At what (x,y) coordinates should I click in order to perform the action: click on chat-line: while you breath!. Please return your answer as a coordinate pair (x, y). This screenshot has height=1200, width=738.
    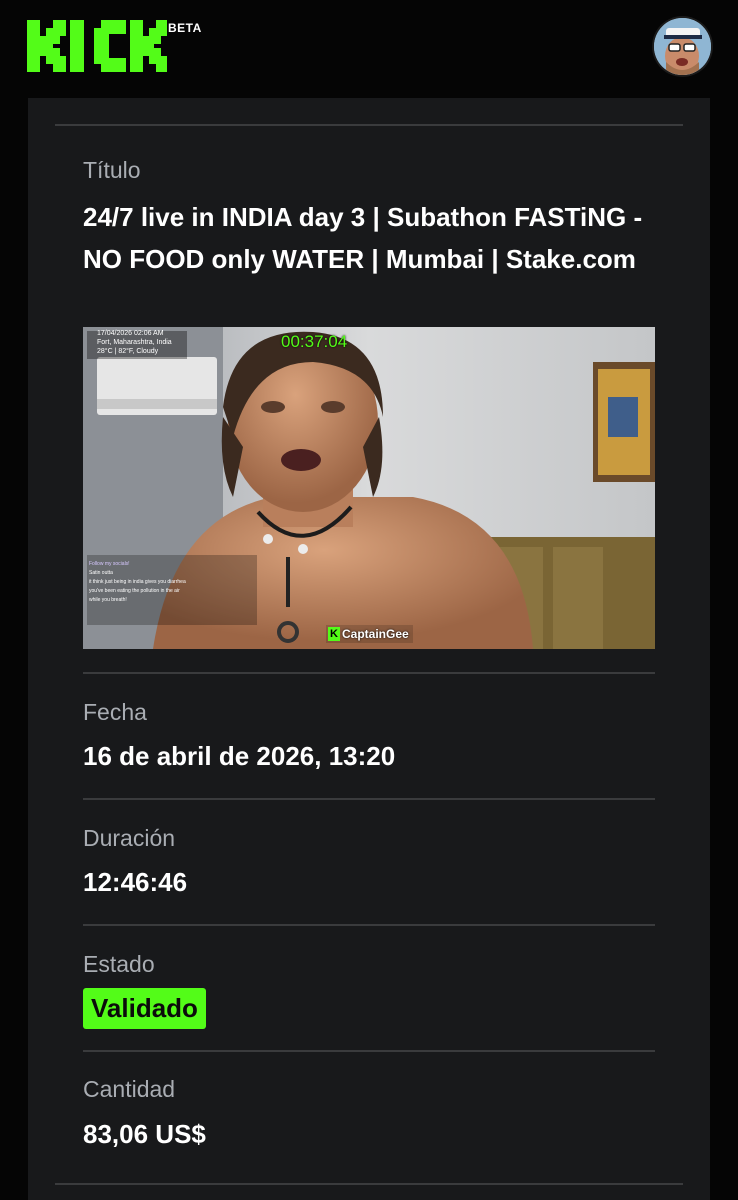
    Looking at the image, I should click on (108, 600).